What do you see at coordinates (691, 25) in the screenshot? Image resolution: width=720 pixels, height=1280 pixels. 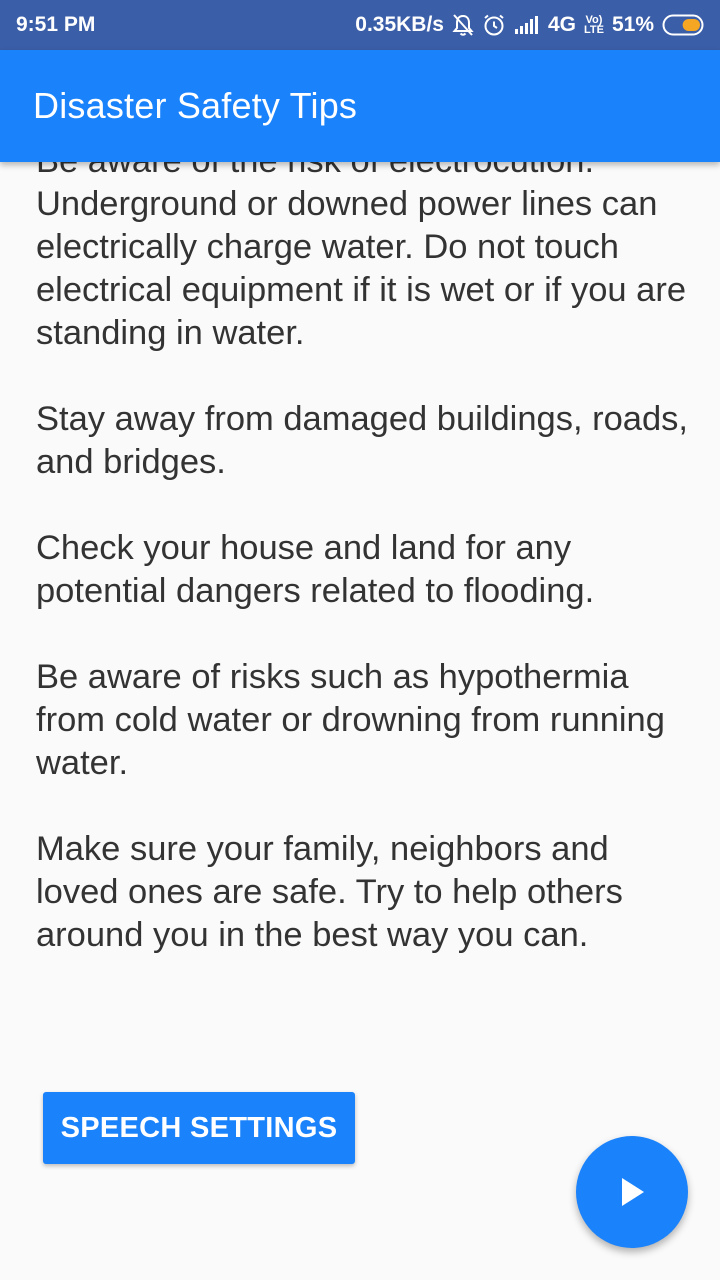 I see `battery-fill` at bounding box center [691, 25].